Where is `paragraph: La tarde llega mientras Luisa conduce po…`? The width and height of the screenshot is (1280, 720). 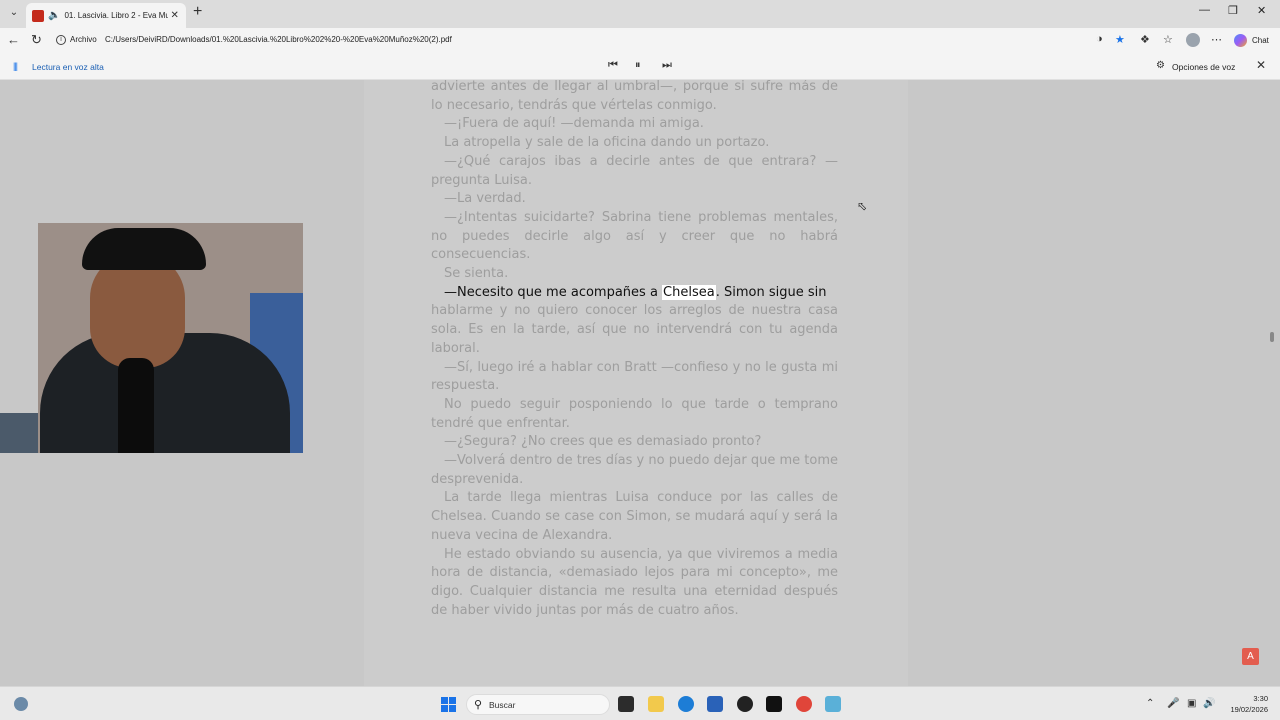 paragraph: La tarde llega mientras Luisa conduce po… is located at coordinates (634, 516).